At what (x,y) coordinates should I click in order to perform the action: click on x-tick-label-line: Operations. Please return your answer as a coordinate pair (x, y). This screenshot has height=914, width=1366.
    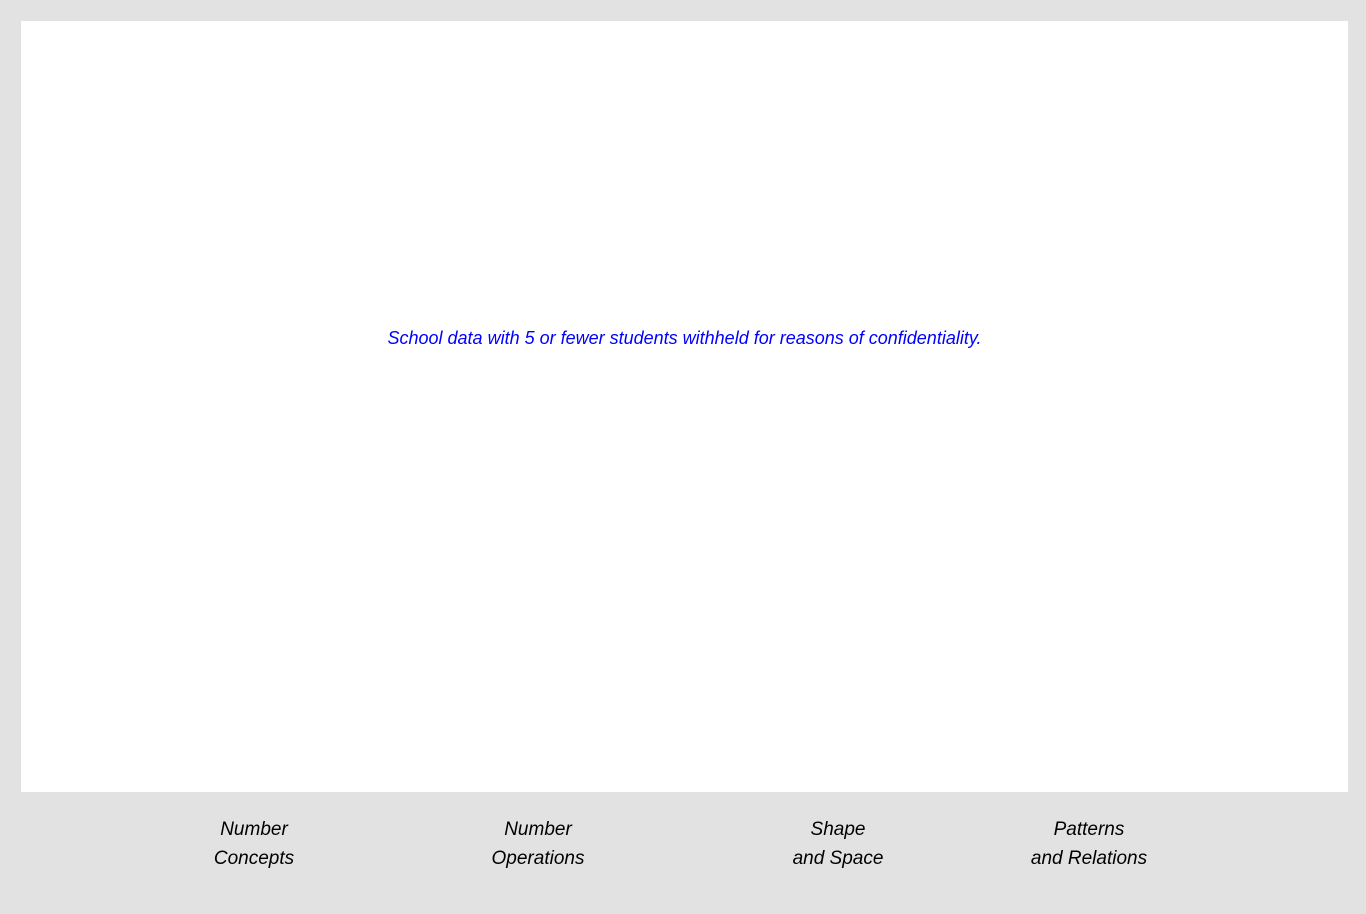
    Looking at the image, I should click on (538, 858).